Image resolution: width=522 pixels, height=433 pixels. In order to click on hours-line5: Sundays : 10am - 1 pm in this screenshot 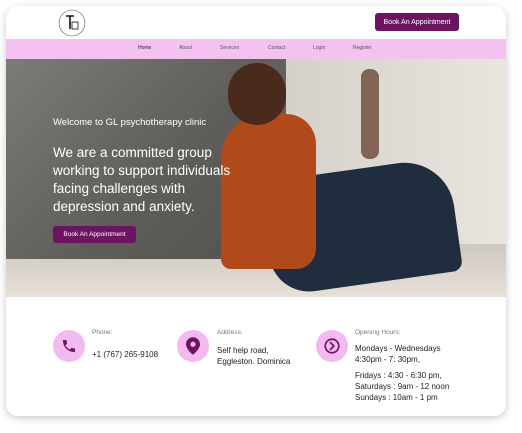, I will do `click(396, 397)`.